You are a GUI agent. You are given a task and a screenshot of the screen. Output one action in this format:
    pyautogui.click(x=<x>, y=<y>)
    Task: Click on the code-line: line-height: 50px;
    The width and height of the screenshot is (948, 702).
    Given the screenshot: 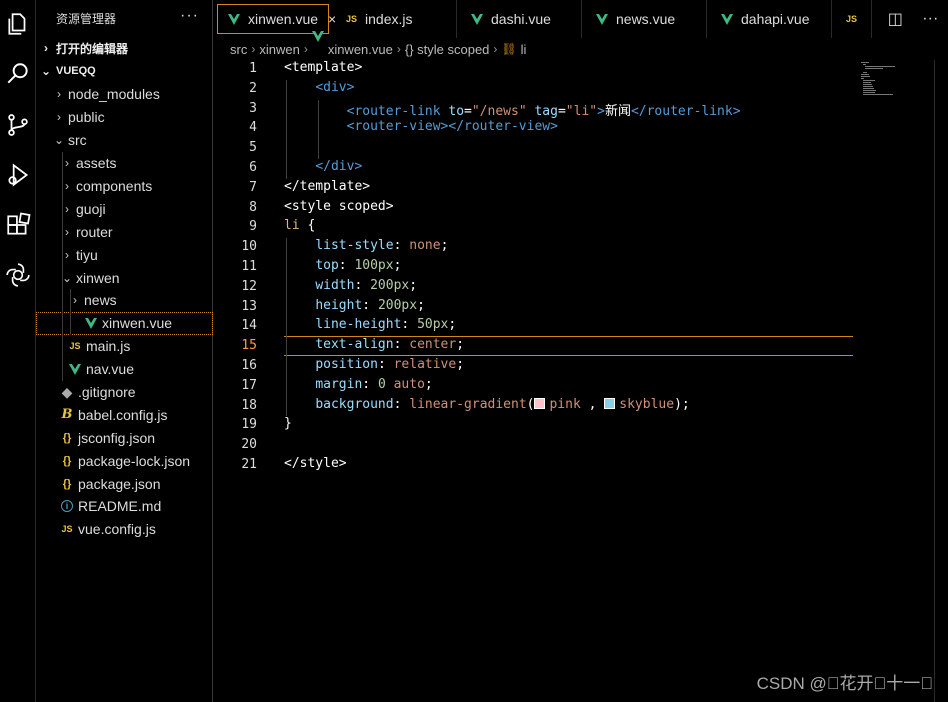 What is the action you would take?
    pyautogui.click(x=370, y=327)
    